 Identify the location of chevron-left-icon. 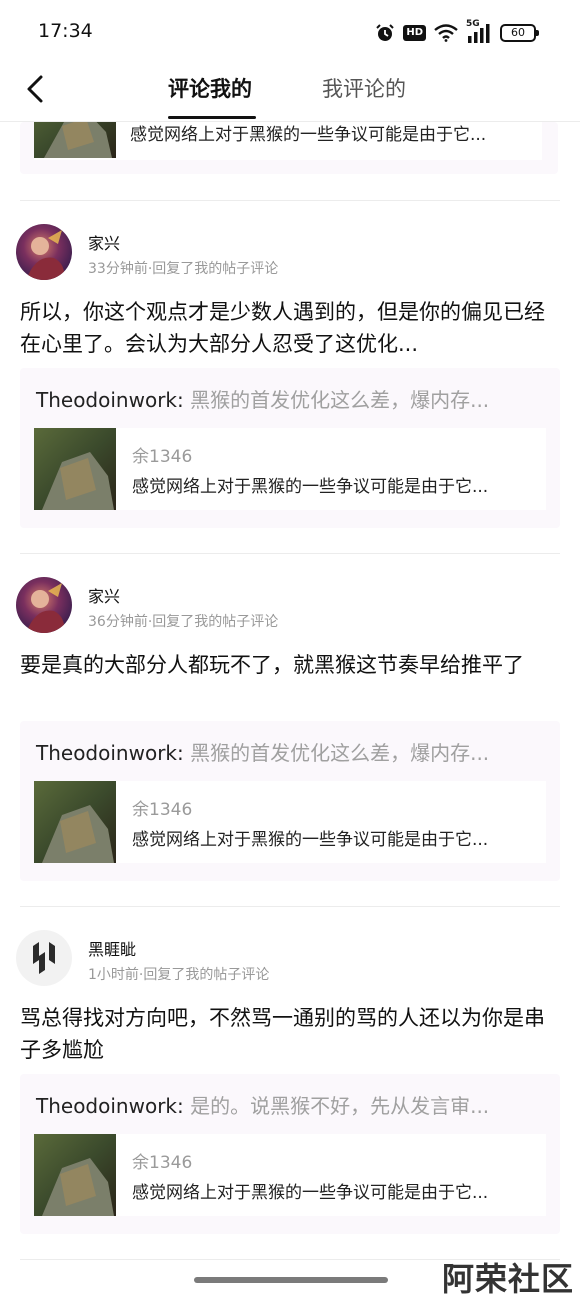
(35, 89).